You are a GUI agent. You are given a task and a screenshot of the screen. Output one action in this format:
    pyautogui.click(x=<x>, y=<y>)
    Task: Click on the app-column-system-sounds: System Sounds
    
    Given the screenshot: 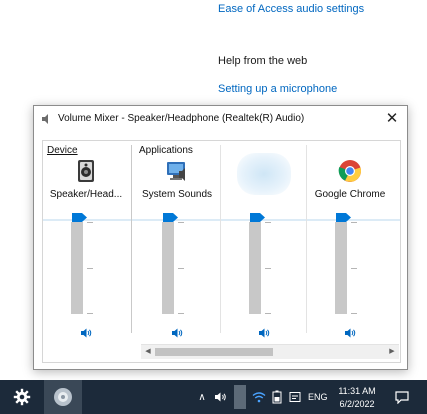 What is the action you would take?
    pyautogui.click(x=177, y=241)
    